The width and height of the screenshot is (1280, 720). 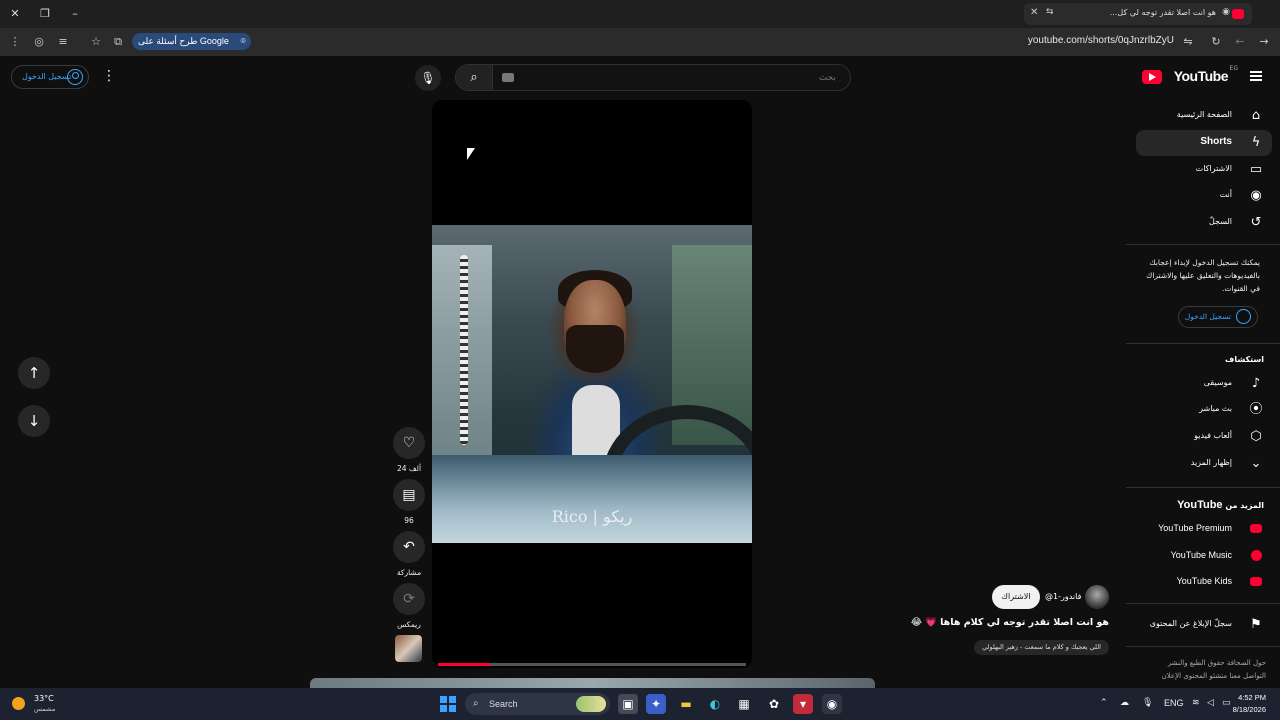 I want to click on back-icon: →, so click(x=1264, y=42).